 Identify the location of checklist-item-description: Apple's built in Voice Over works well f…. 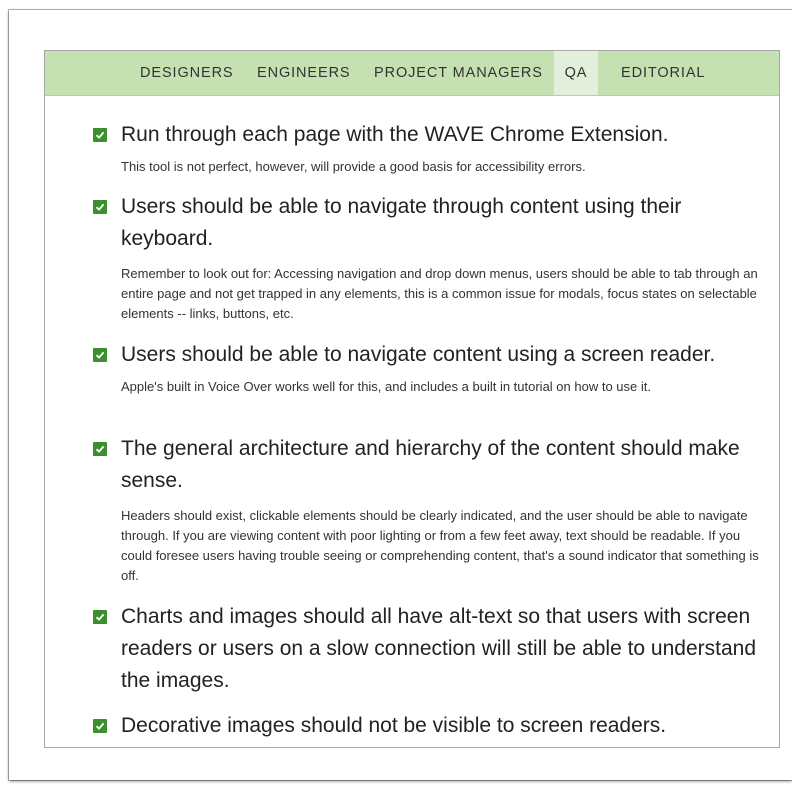
(386, 386).